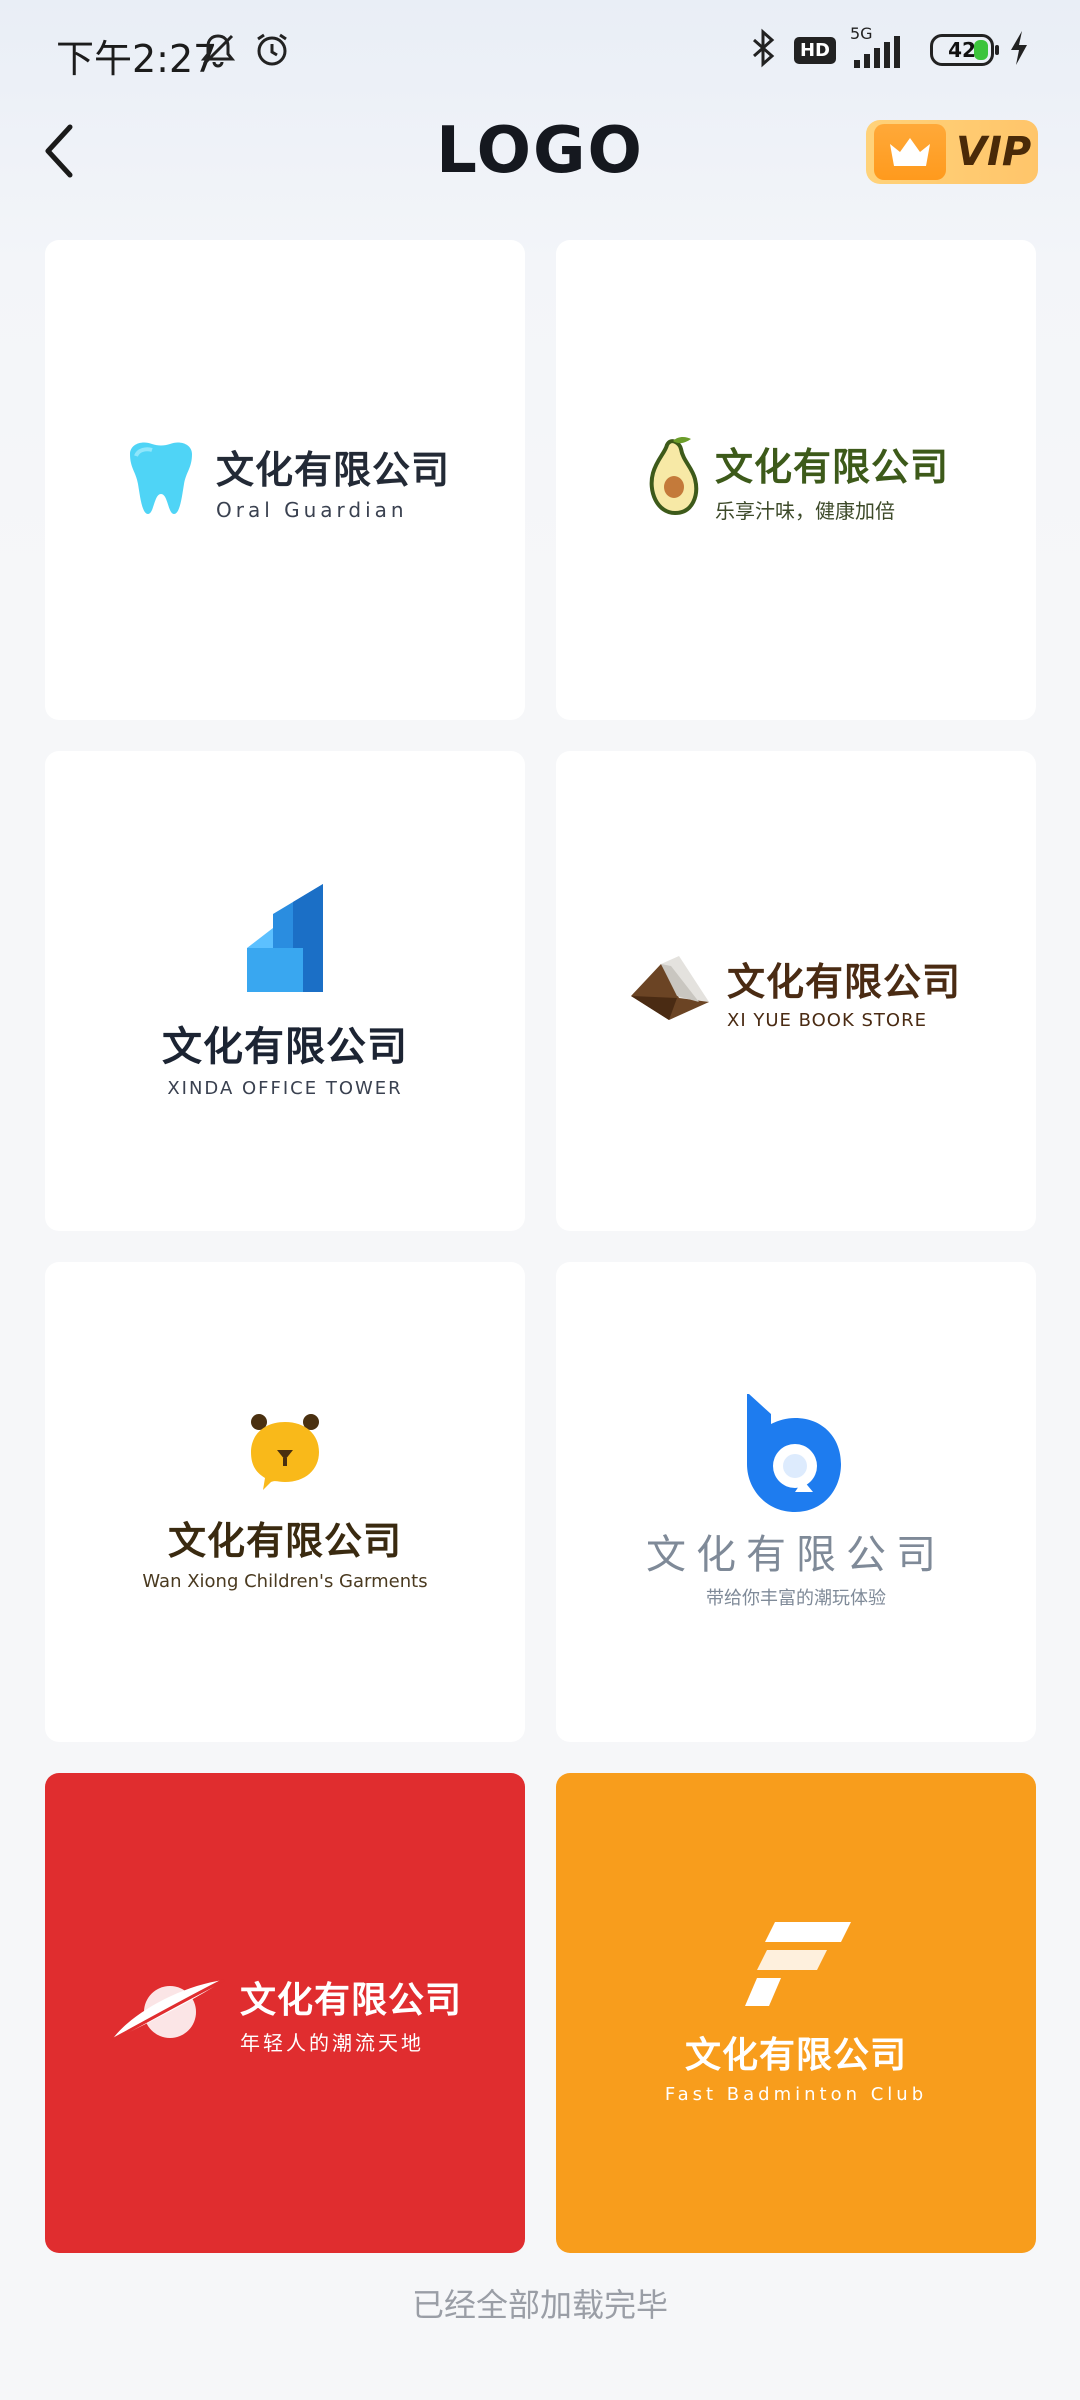 The width and height of the screenshot is (1080, 2400). I want to click on logo-subtitle: 乐享汁味，健康加倍, so click(804, 511).